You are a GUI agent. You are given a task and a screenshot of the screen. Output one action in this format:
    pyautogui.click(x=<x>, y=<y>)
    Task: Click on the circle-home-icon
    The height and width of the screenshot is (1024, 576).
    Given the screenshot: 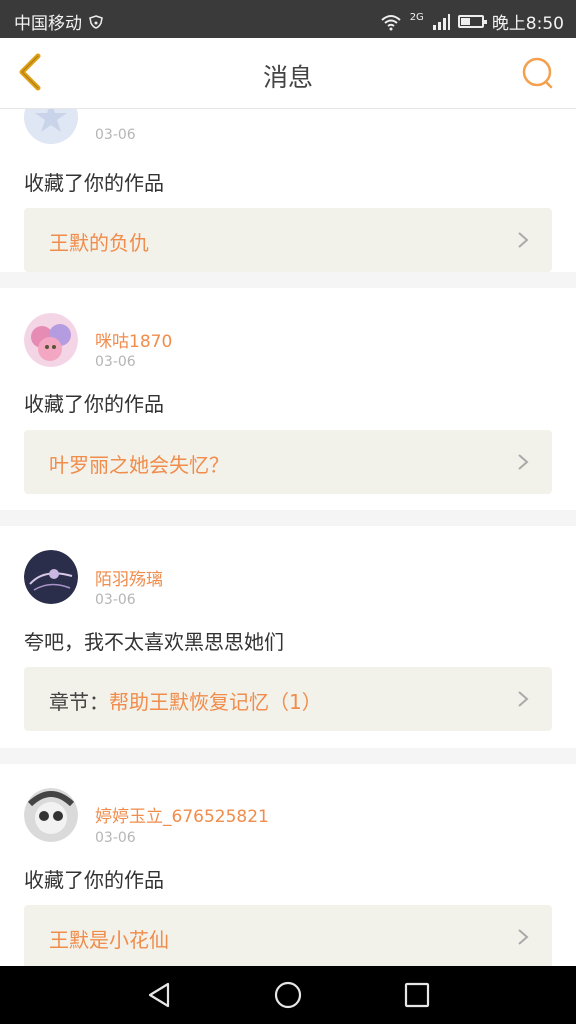 What is the action you would take?
    pyautogui.click(x=288, y=995)
    